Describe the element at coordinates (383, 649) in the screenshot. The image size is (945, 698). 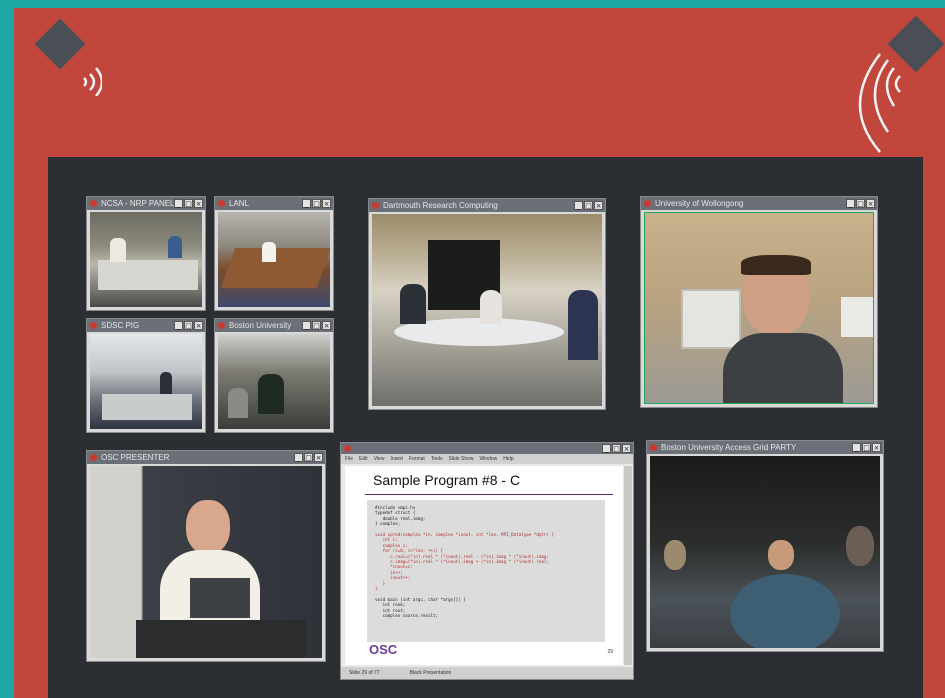
I see `osc-logo: OSC` at that location.